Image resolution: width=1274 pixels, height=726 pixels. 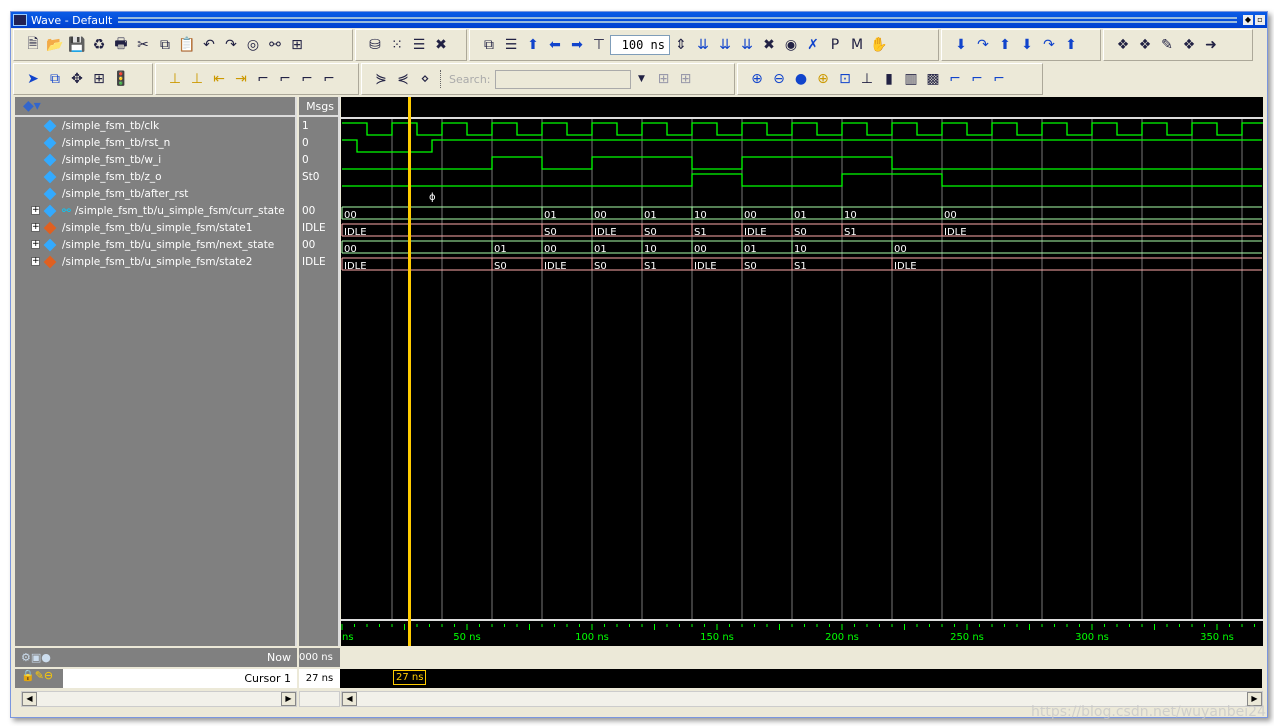 I want to click on values-scrollbar, so click(x=319, y=699).